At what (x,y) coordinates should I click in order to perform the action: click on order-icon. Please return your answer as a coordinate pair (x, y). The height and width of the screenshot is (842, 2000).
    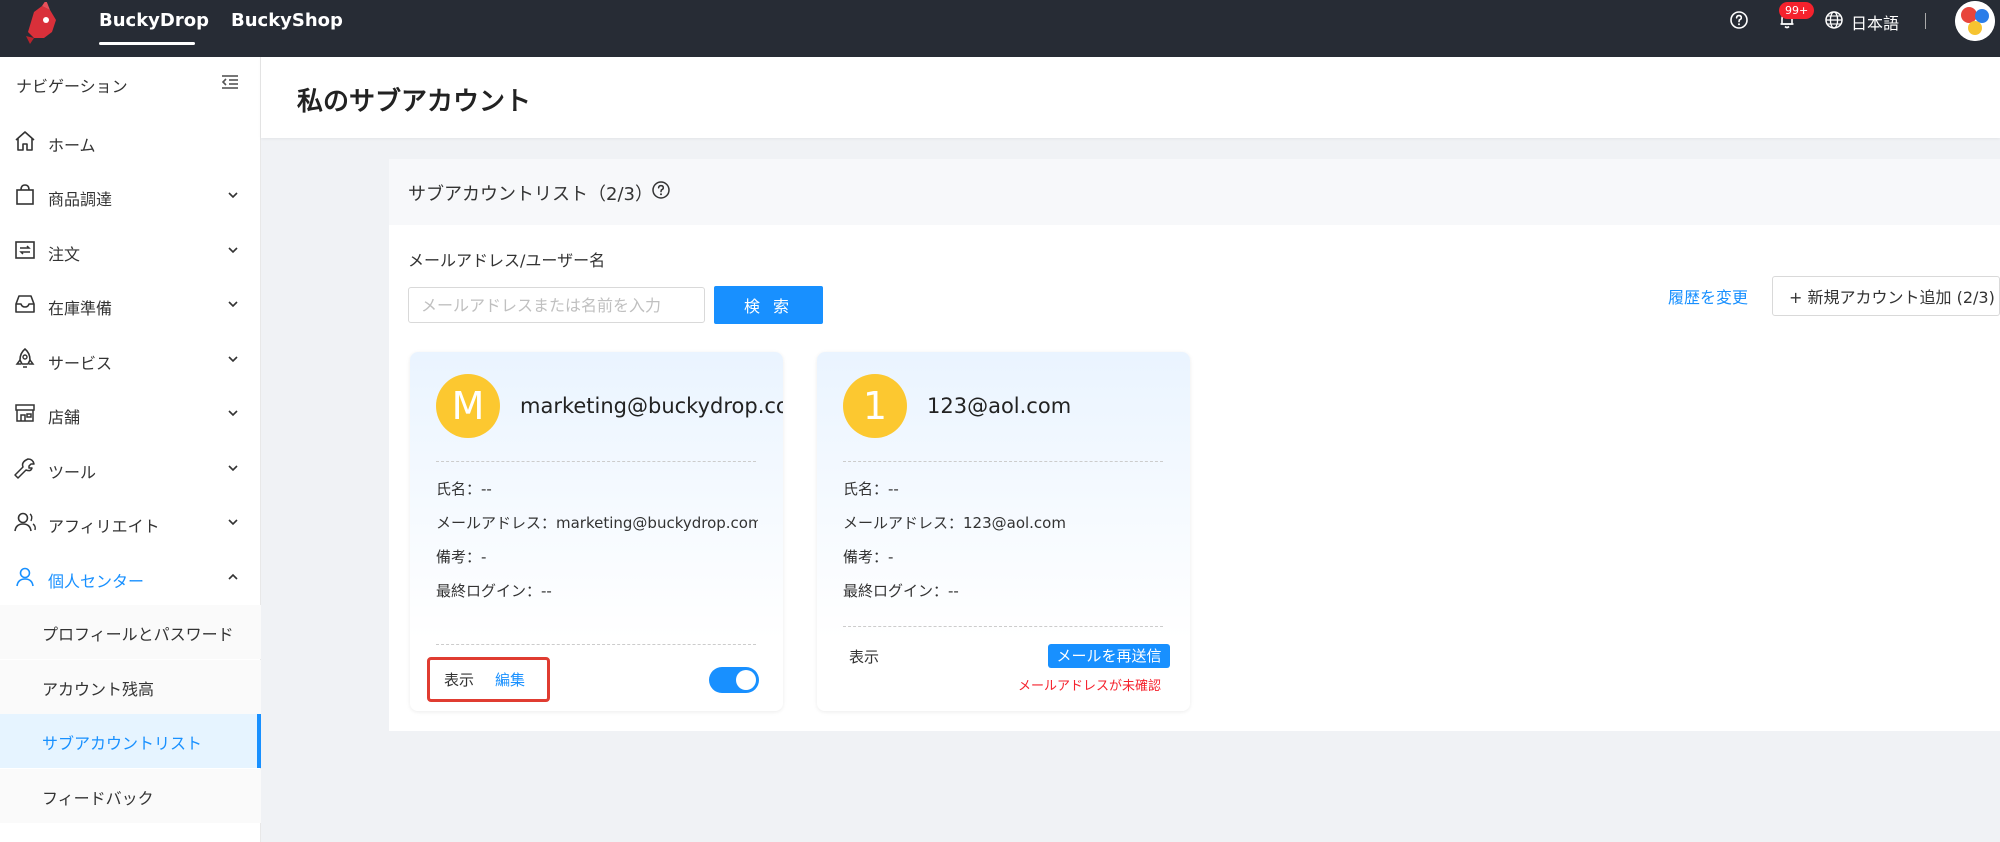
    Looking at the image, I should click on (25, 250).